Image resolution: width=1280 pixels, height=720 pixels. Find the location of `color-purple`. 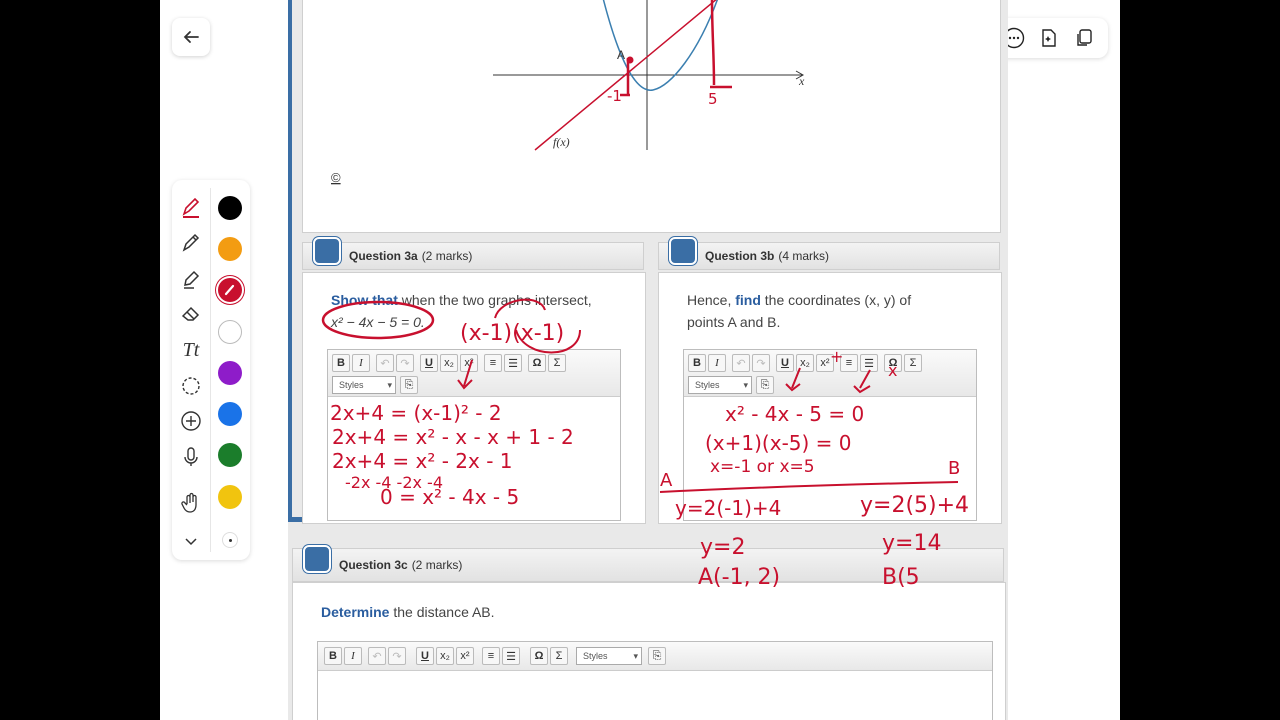

color-purple is located at coordinates (230, 373).